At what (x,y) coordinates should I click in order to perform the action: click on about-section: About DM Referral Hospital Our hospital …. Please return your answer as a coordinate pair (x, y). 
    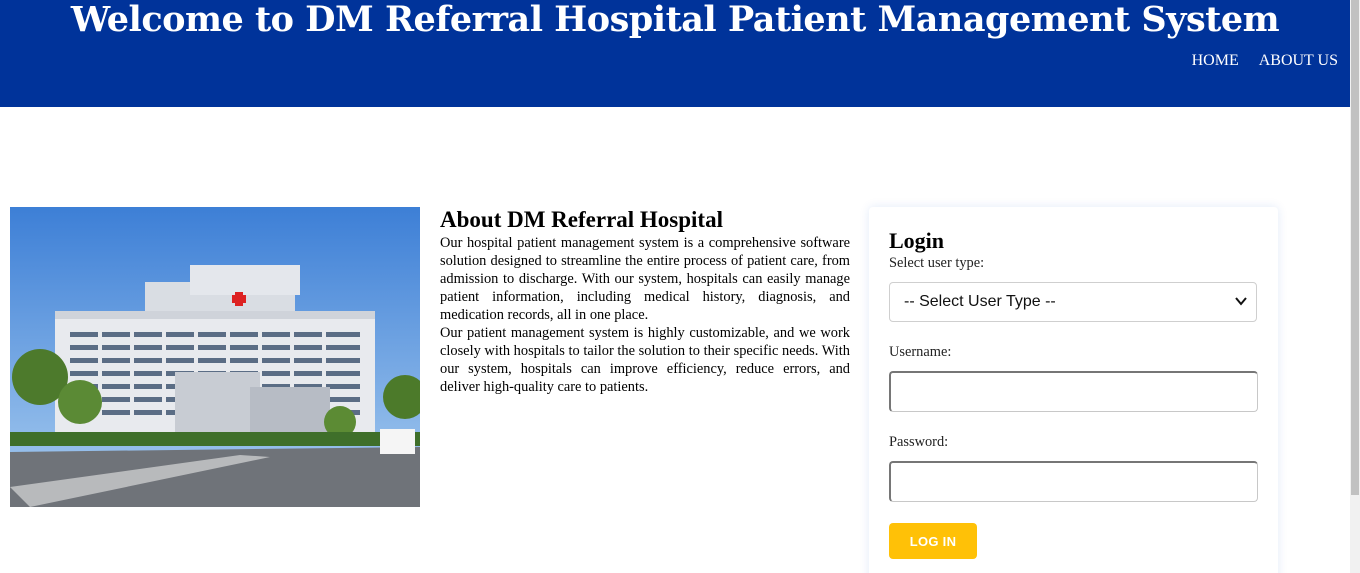
    Looking at the image, I should click on (645, 301).